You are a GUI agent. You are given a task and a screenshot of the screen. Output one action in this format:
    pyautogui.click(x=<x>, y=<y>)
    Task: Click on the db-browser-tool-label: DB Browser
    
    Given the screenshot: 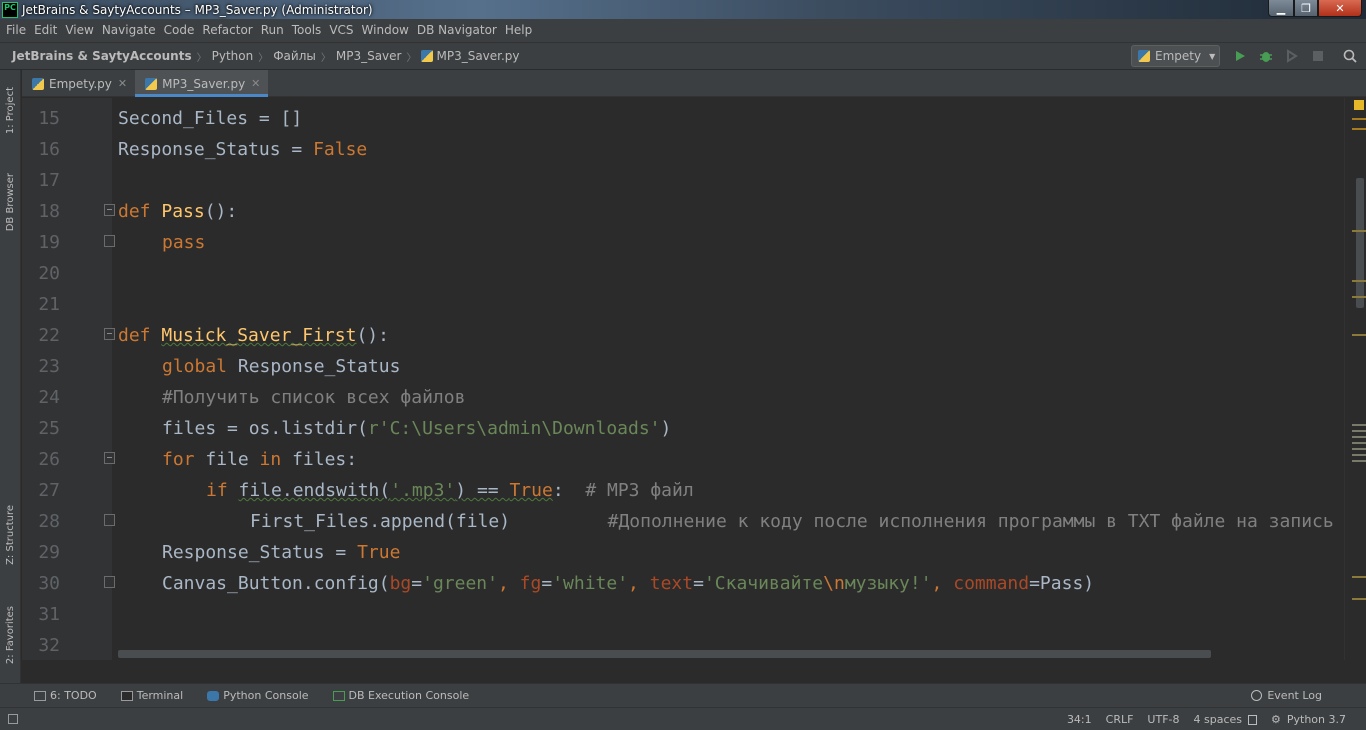 What is the action you would take?
    pyautogui.click(x=10, y=202)
    